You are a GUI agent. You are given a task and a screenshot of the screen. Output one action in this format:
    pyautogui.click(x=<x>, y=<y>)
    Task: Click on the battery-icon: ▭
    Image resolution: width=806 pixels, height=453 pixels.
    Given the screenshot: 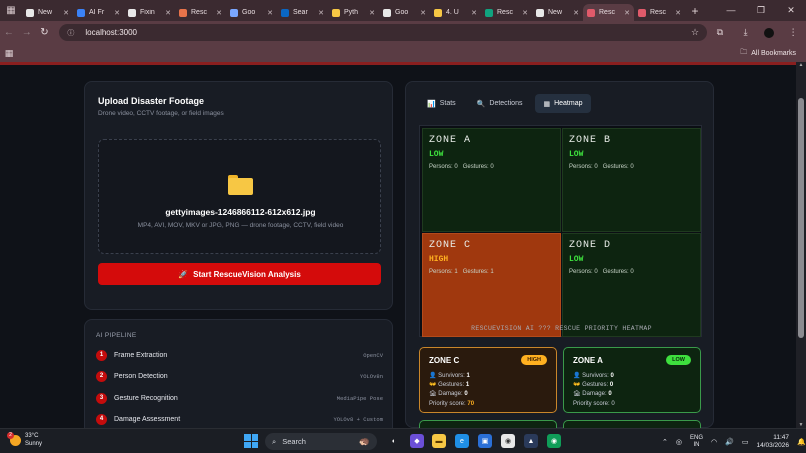 What is the action you would take?
    pyautogui.click(x=745, y=442)
    